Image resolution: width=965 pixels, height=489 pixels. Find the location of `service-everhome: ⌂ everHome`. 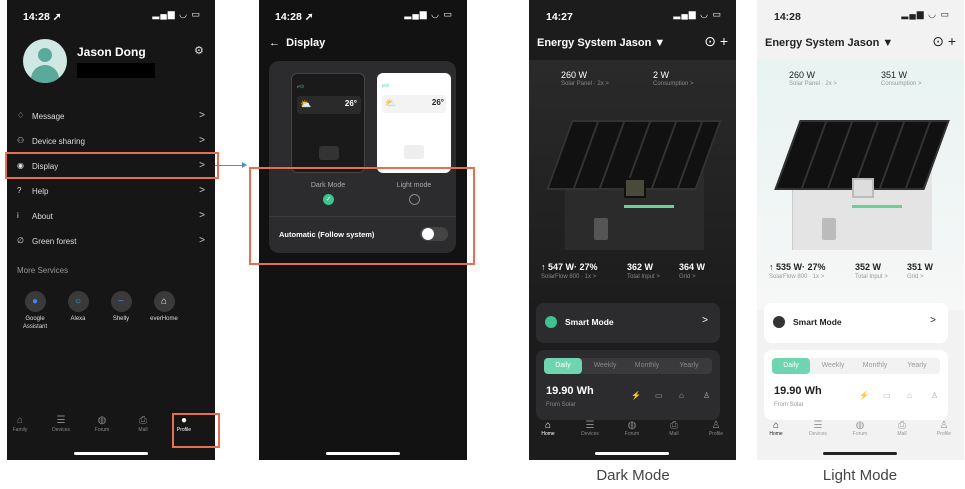

service-everhome: ⌂ everHome is located at coordinates (164, 307).